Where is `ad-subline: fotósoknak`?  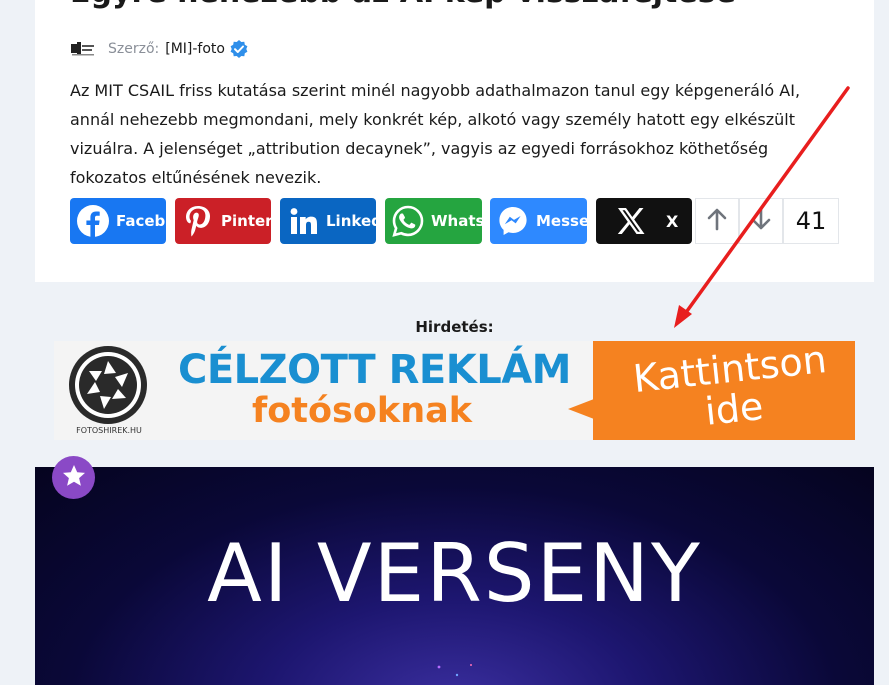
ad-subline: fotósoknak is located at coordinates (362, 411).